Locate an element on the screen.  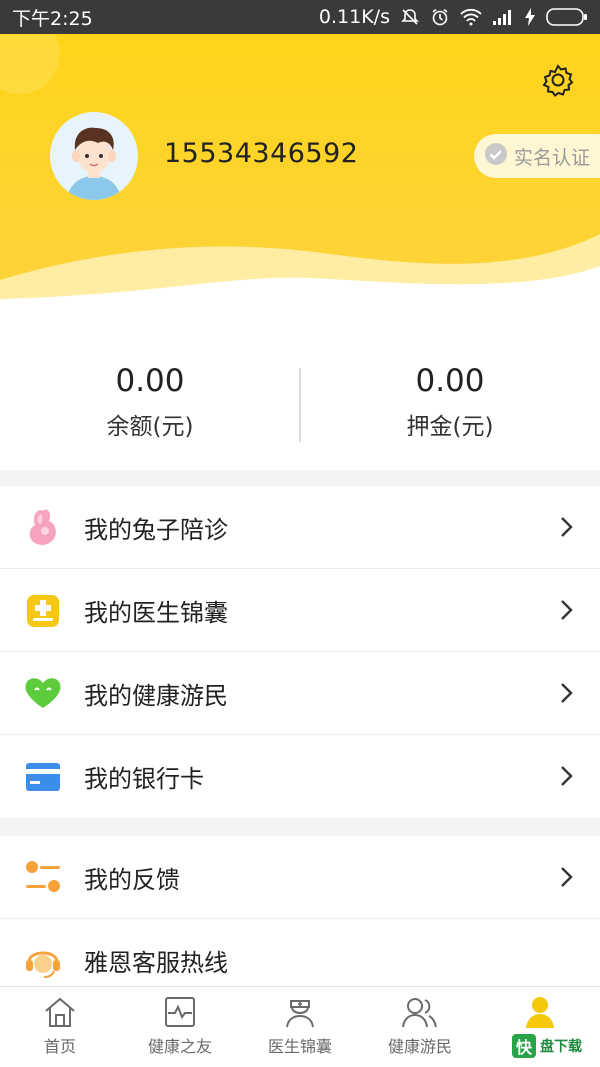
network-speed: 0.11K/s is located at coordinates (354, 17).